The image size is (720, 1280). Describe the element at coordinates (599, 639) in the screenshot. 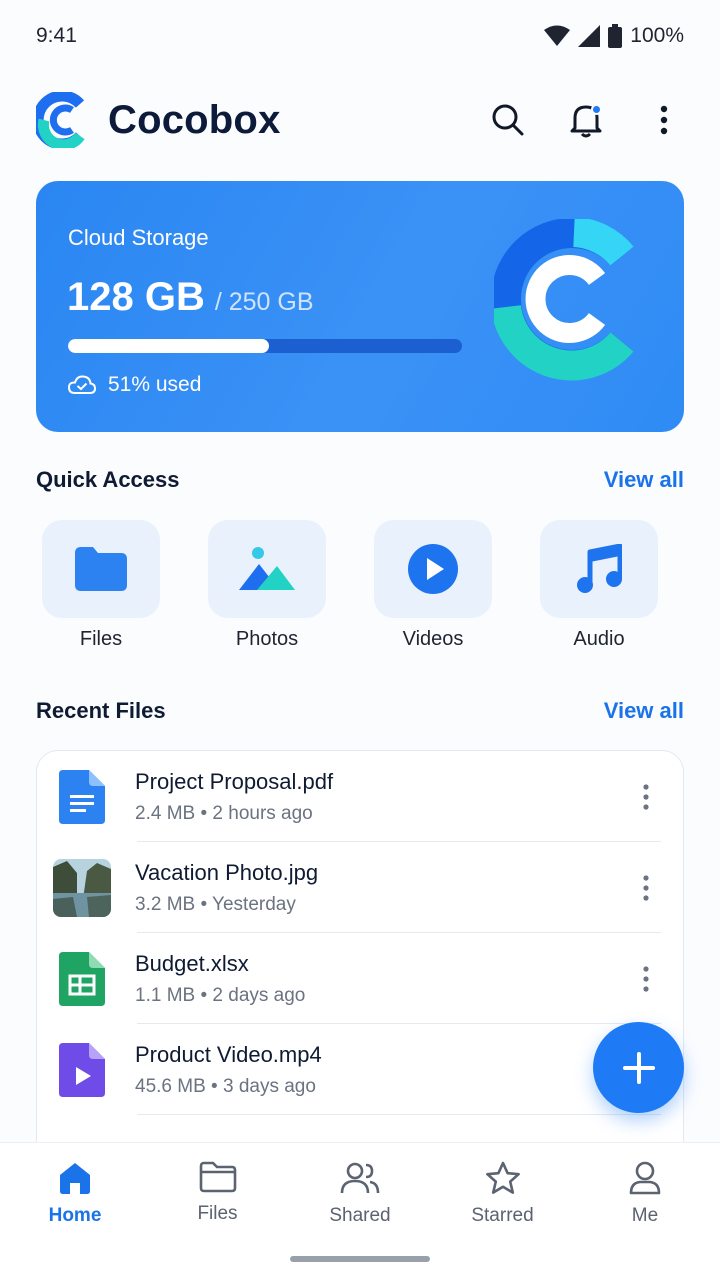

I see `quick-label: Audio` at that location.